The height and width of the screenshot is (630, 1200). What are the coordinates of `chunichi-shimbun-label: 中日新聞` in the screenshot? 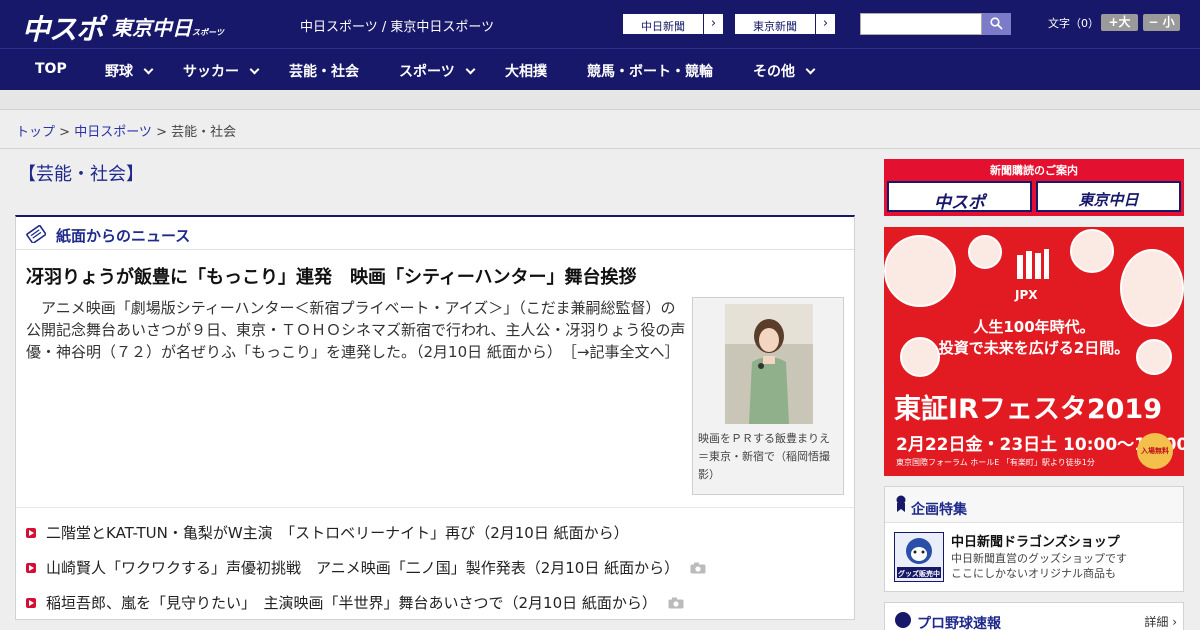 It's located at (663, 26).